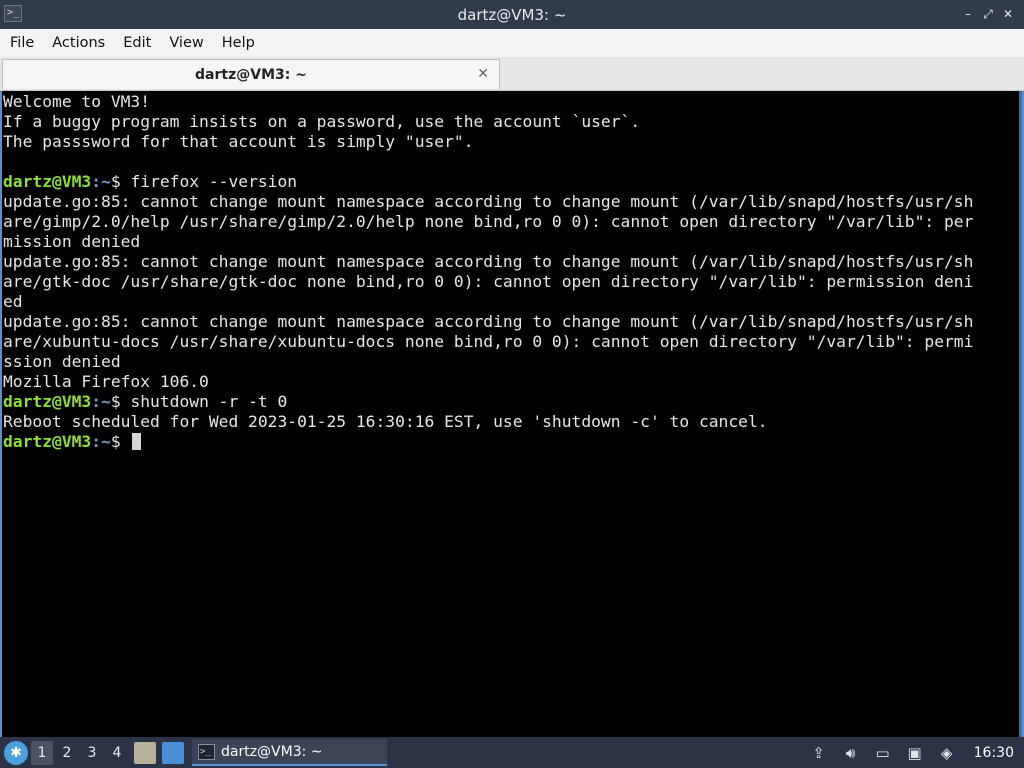  Describe the element at coordinates (1020, 414) in the screenshot. I see `scrollbar` at that location.